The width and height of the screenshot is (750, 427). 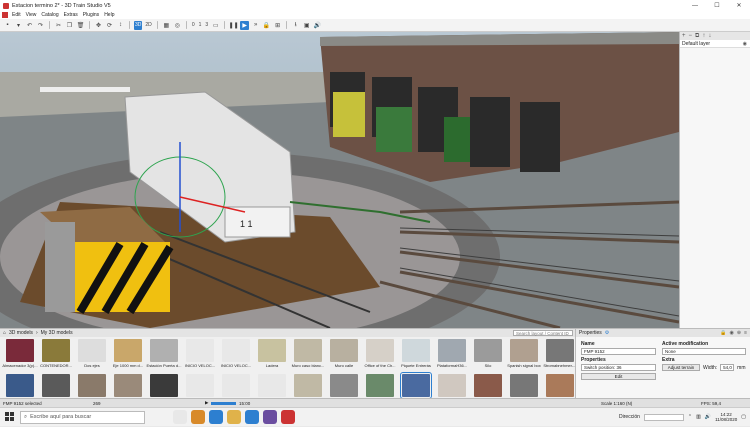 What do you see at coordinates (98, 25) in the screenshot?
I see `move-icon: ✥` at bounding box center [98, 25].